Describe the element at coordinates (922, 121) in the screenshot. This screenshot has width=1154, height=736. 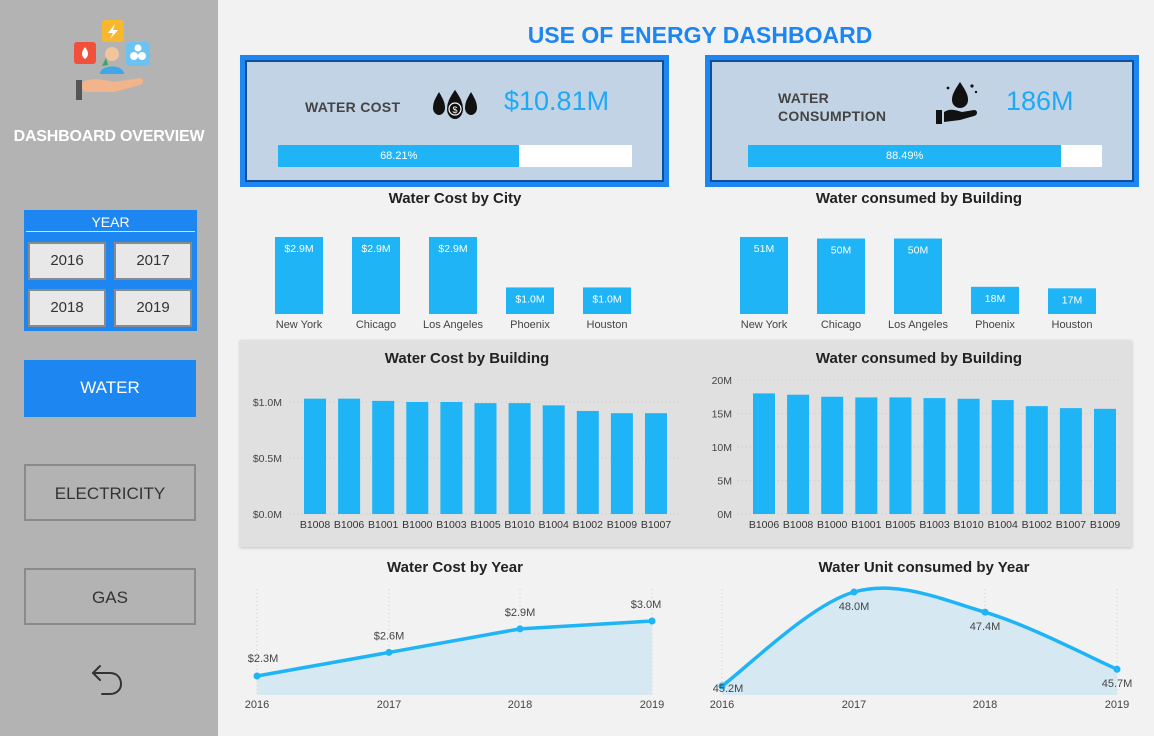
I see `water-consumption-card: WATER CONSUMPTION 186M 88.49%` at that location.